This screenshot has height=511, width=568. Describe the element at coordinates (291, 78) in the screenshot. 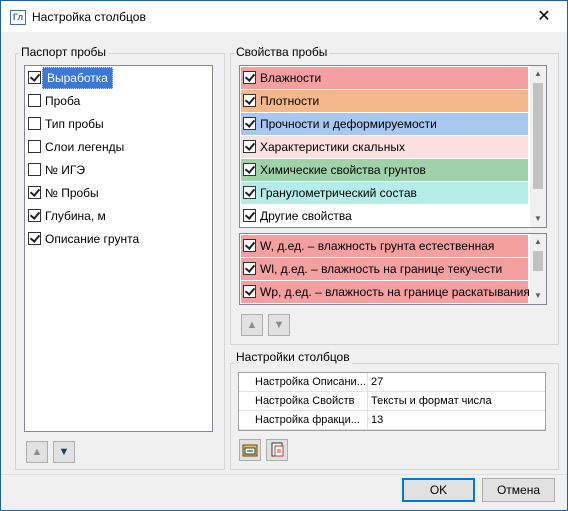

I see `property-group-item-label: Влажности` at that location.